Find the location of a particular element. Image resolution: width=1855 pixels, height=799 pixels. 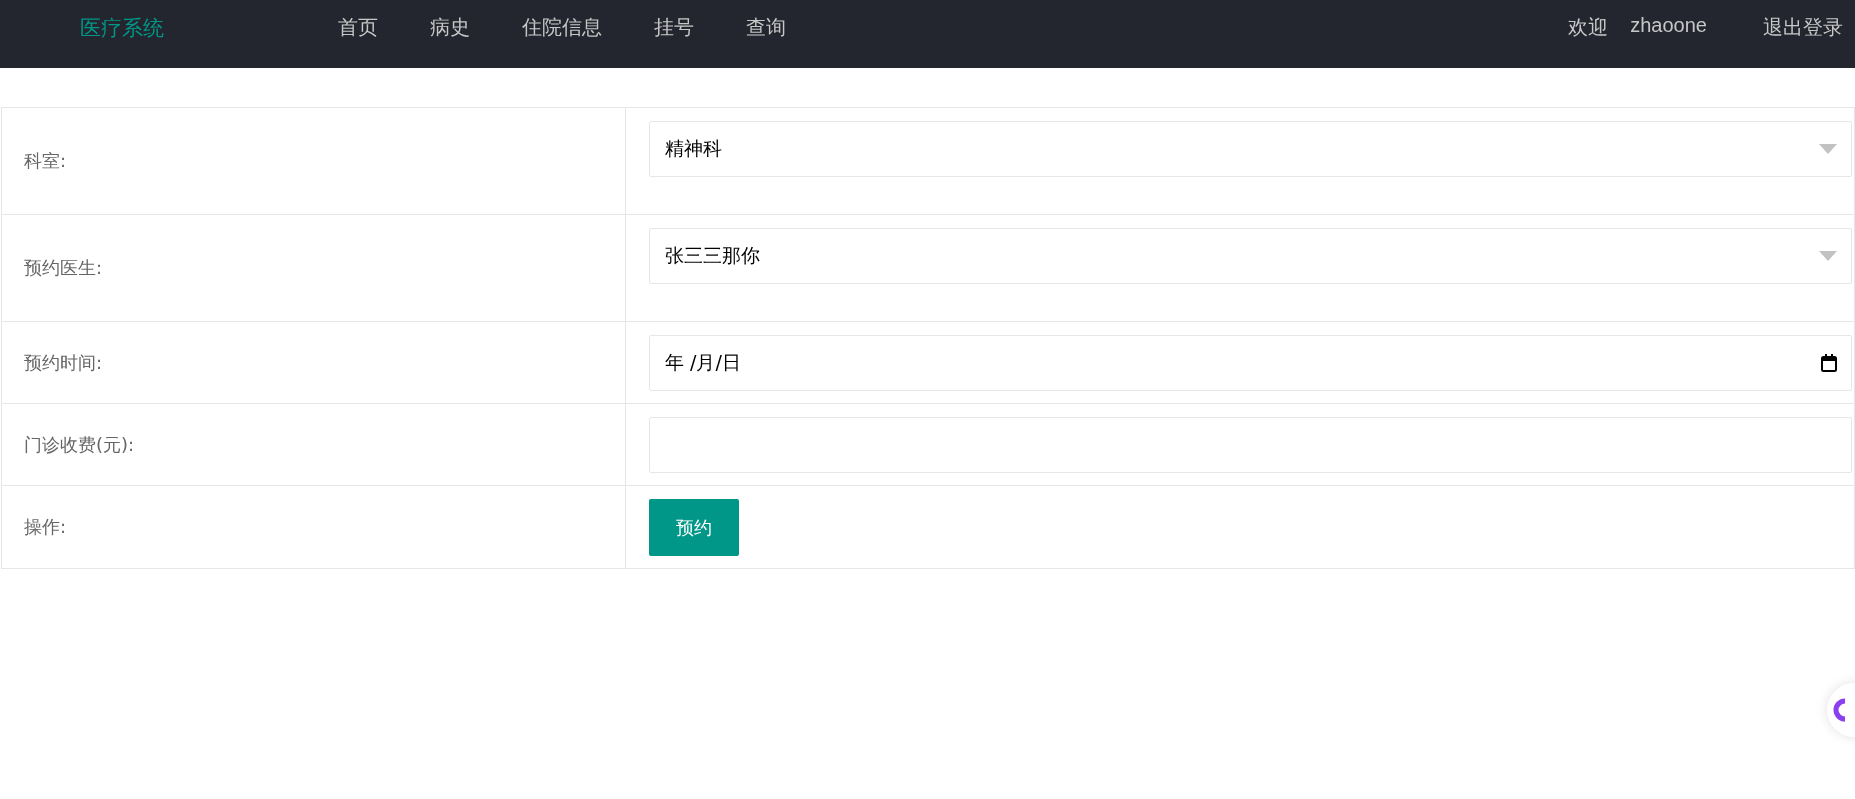

calendar-icon is located at coordinates (1829, 363).